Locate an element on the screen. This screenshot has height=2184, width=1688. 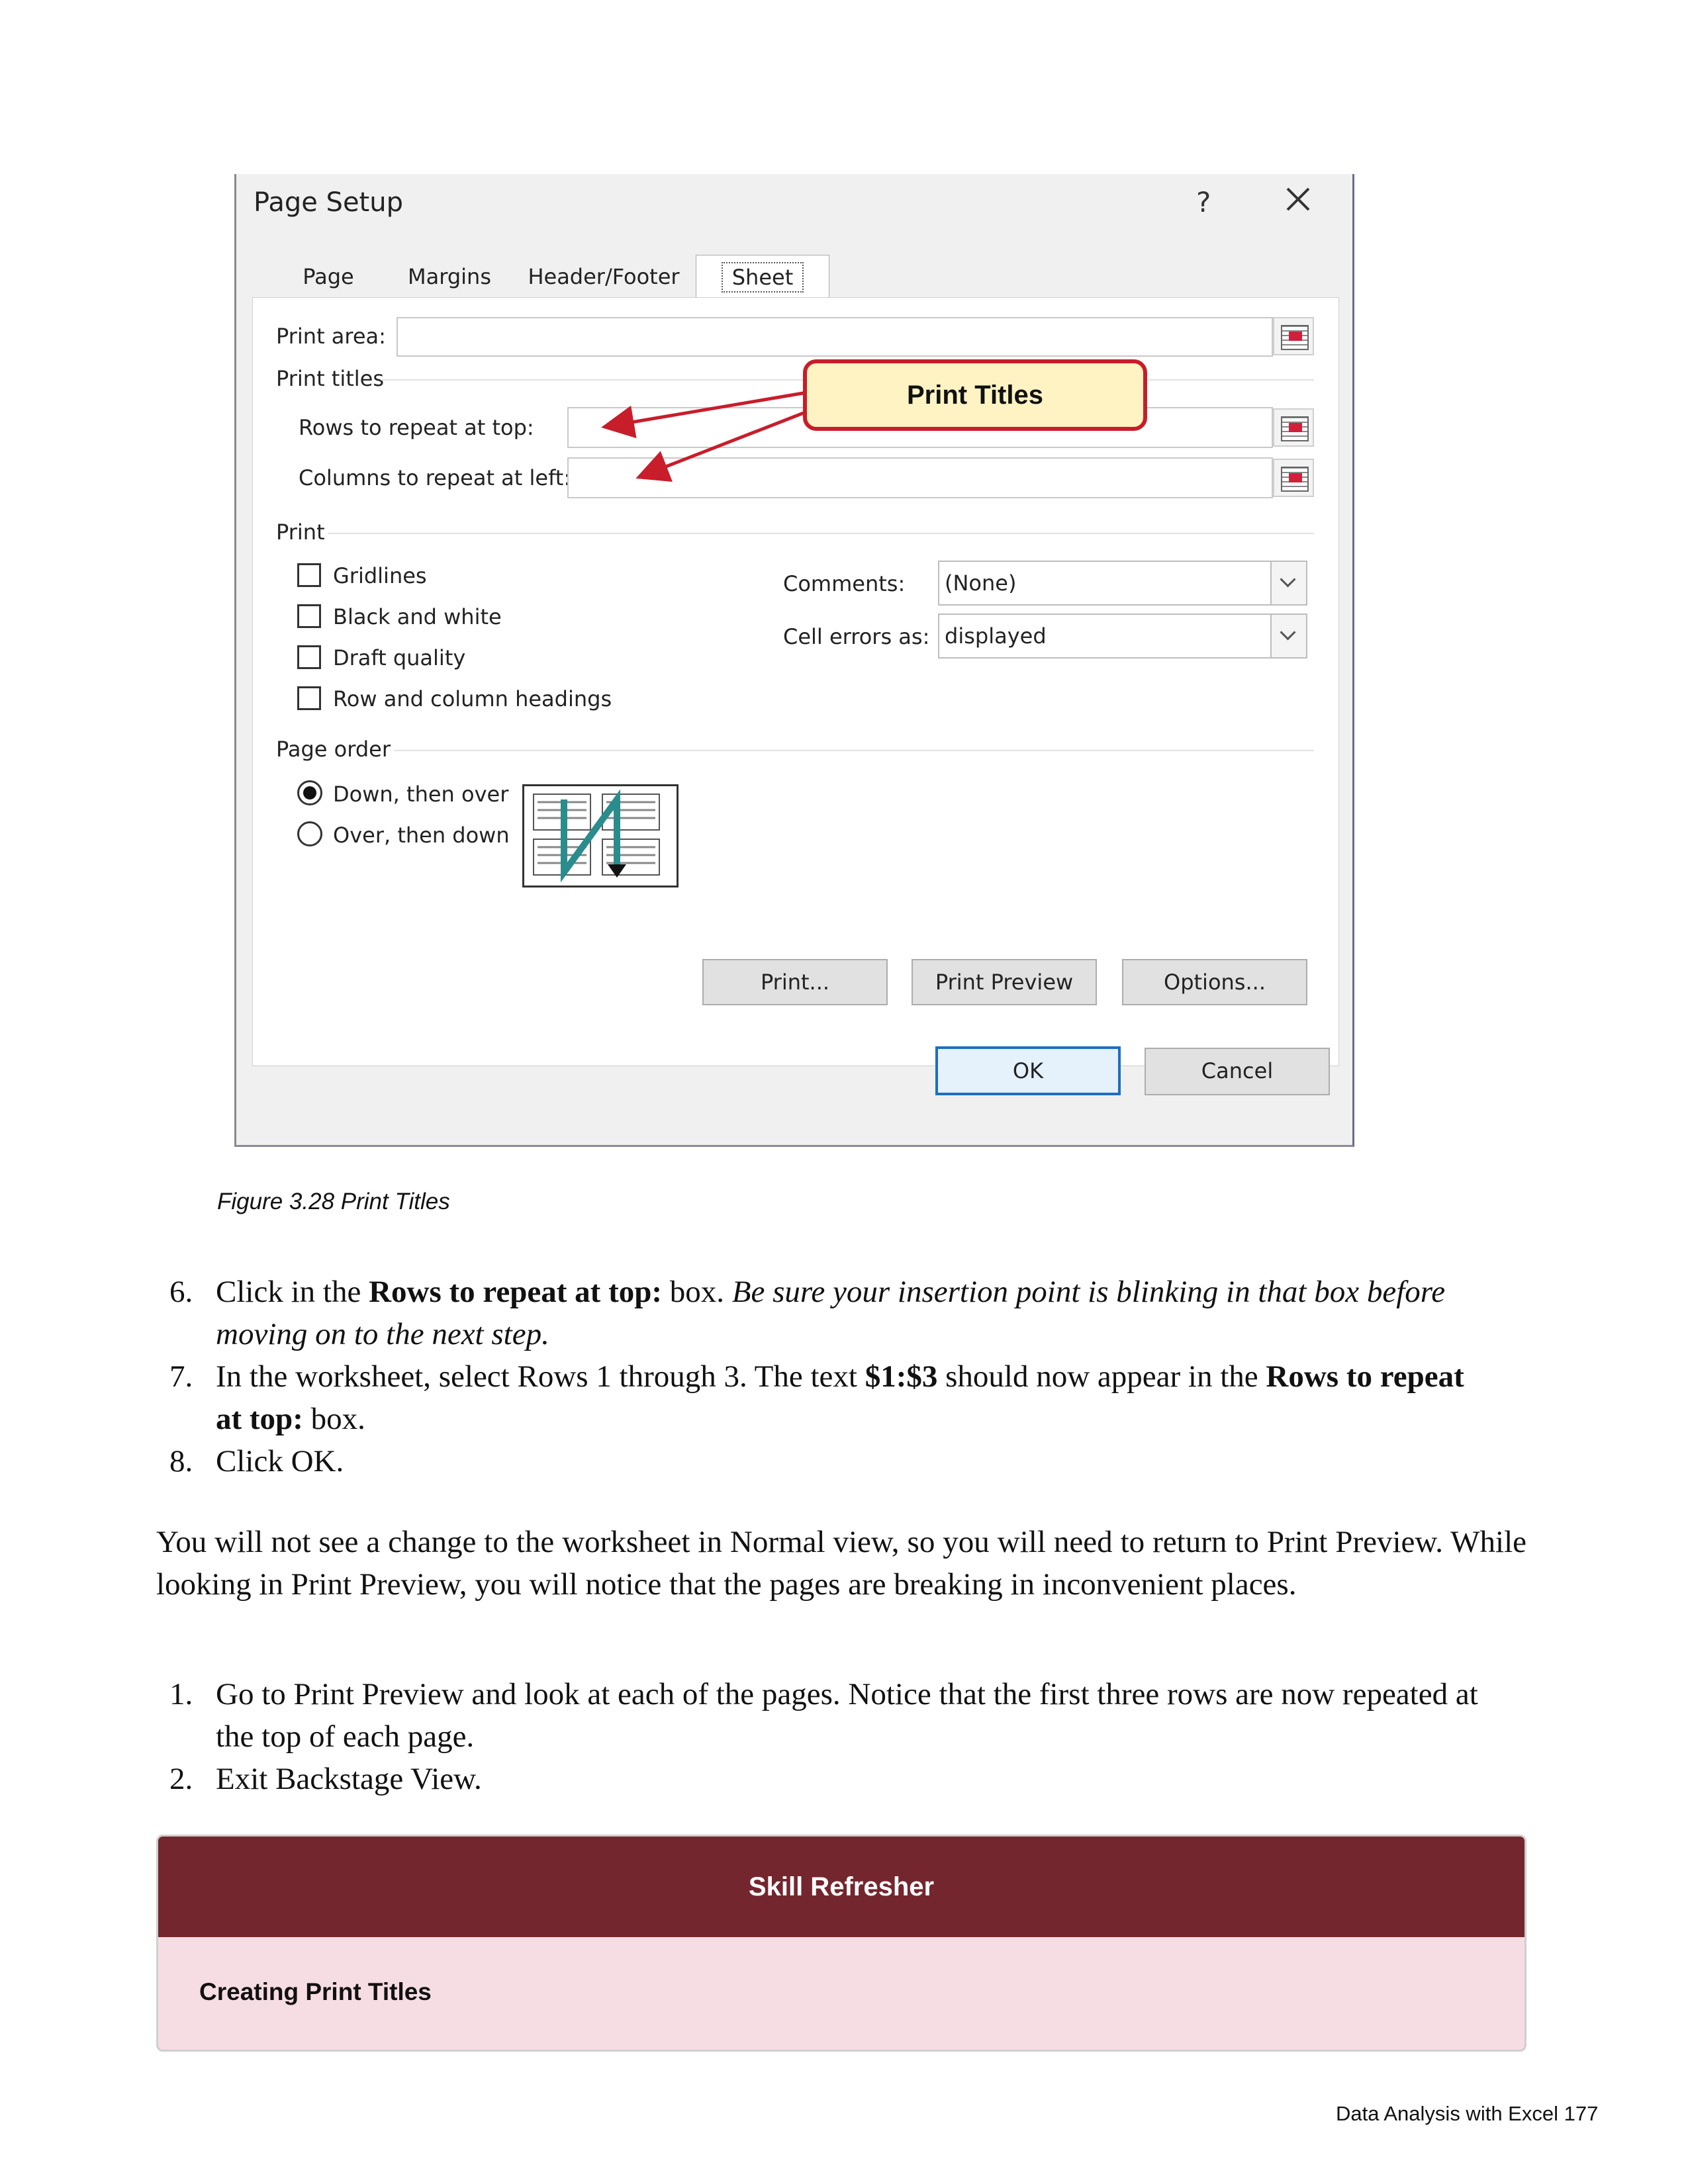
step-number: 1. is located at coordinates (181, 1694).